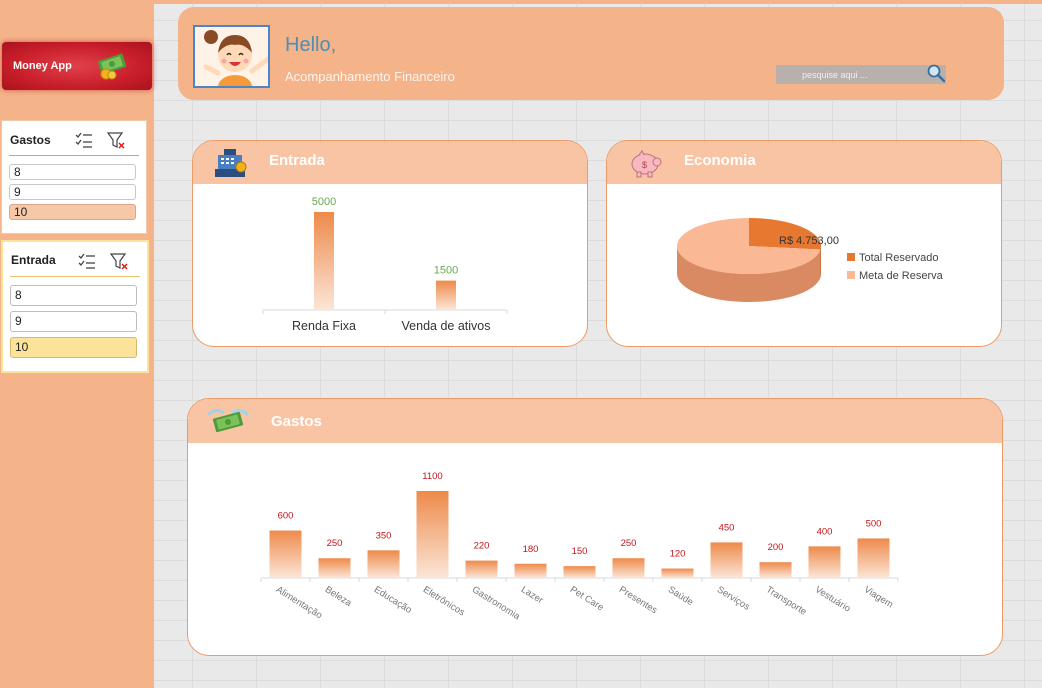 The width and height of the screenshot is (1042, 688). What do you see at coordinates (231, 163) in the screenshot?
I see `cash-register-icon` at bounding box center [231, 163].